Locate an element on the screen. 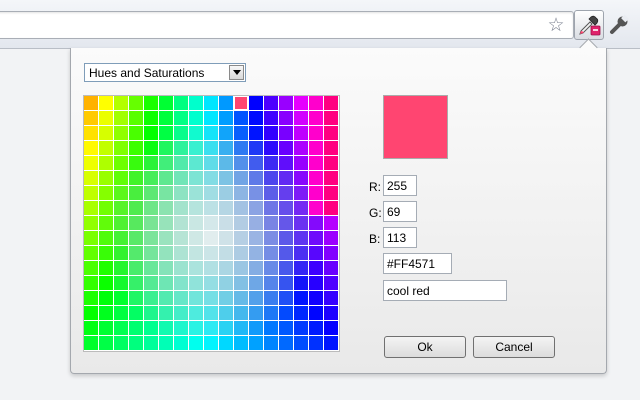 The image size is (640, 400). eyedropper-extension-button is located at coordinates (589, 25).